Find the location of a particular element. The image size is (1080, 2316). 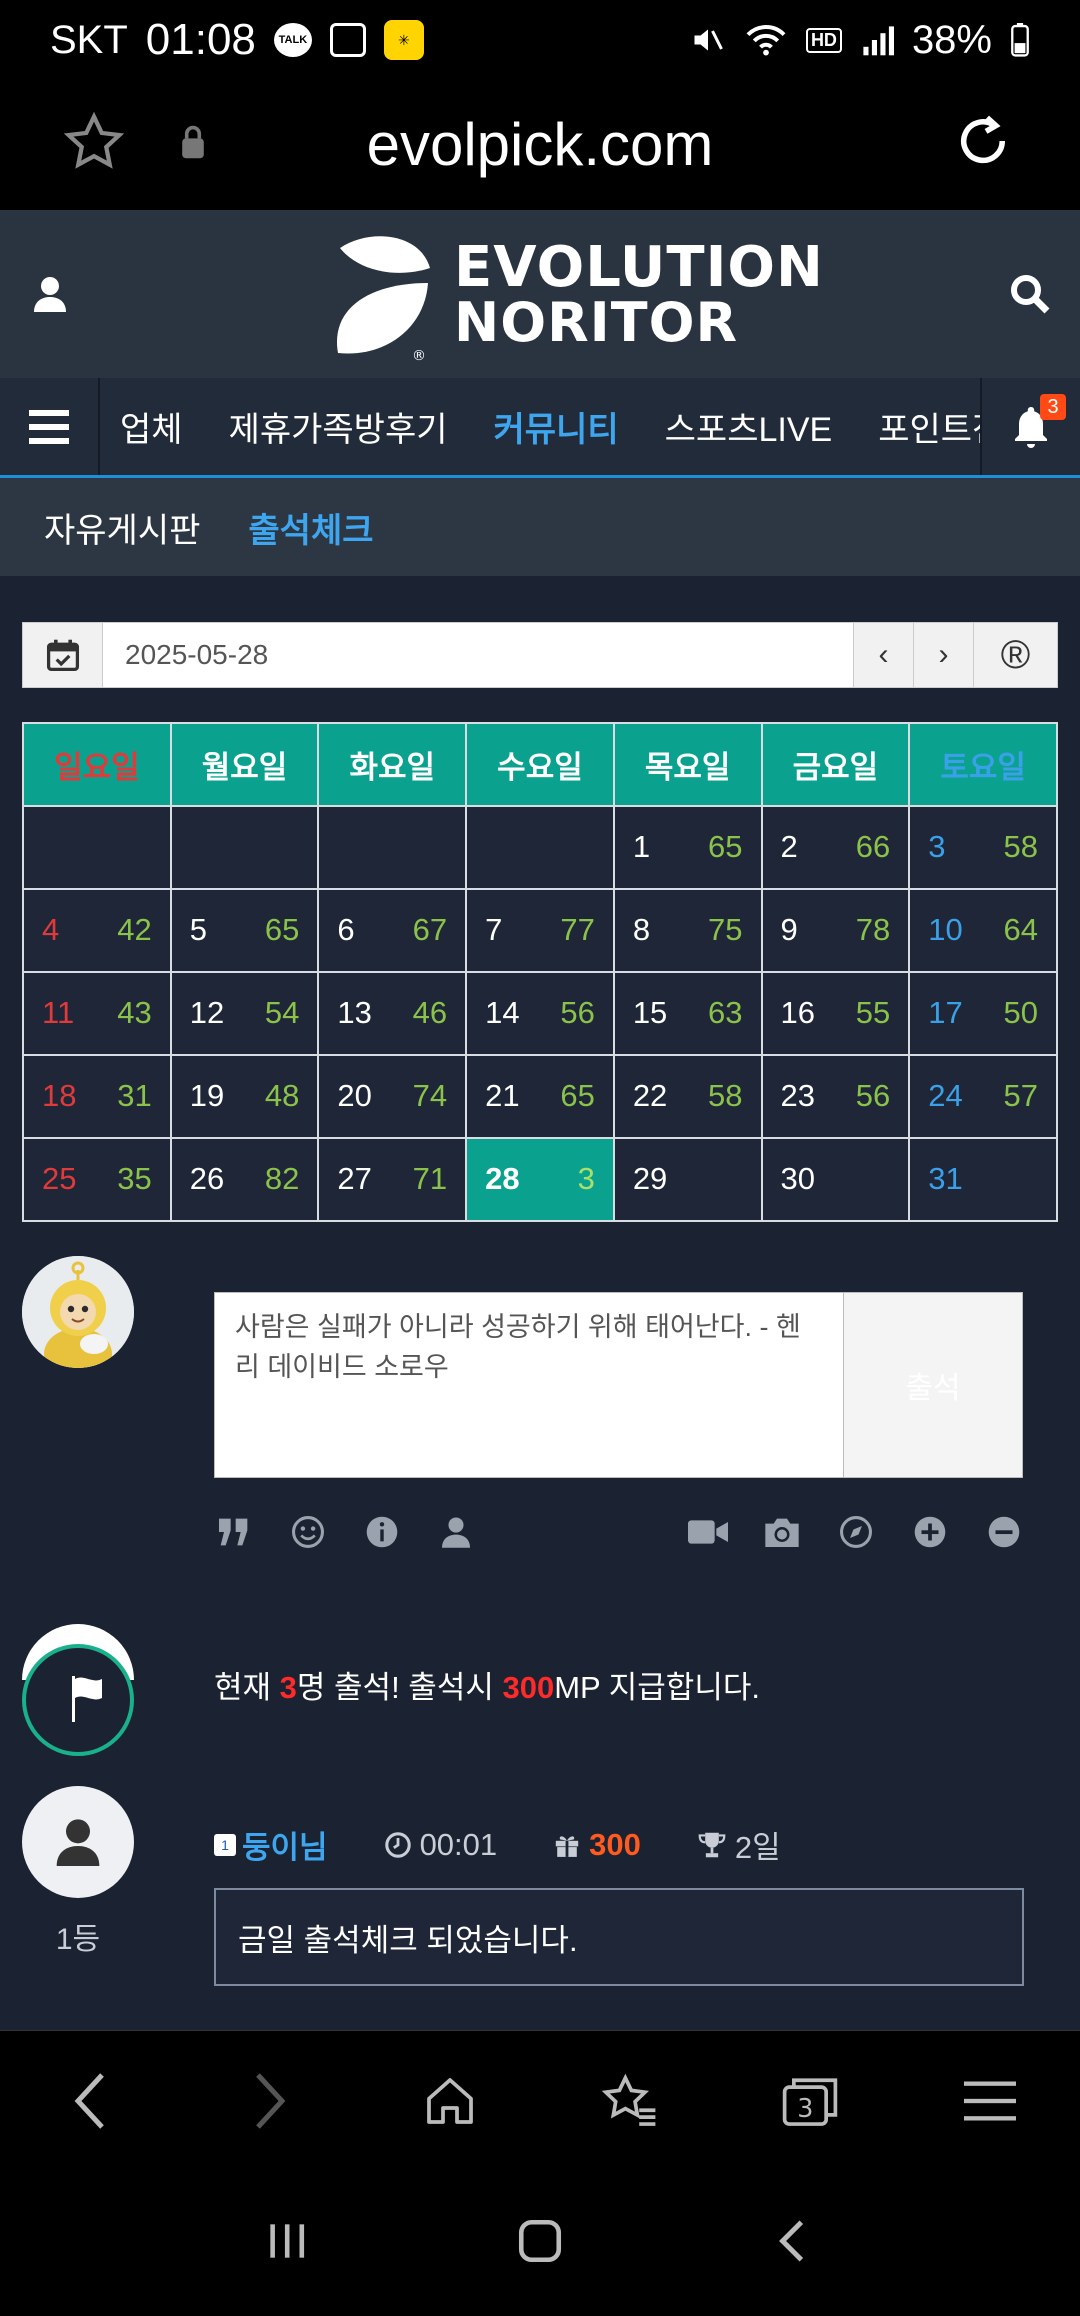

logo-registered-mark: ® is located at coordinates (419, 355).